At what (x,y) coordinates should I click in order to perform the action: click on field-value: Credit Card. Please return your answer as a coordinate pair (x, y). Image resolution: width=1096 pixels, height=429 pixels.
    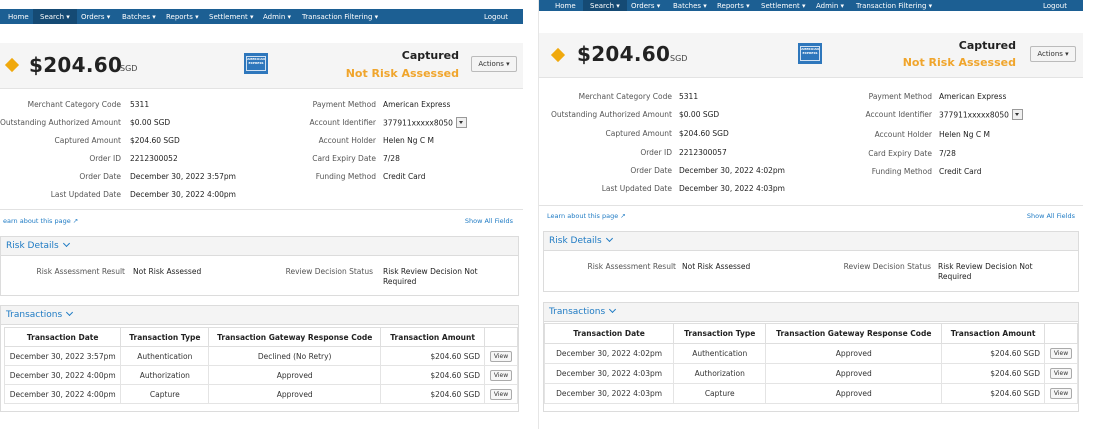
    Looking at the image, I should click on (404, 176).